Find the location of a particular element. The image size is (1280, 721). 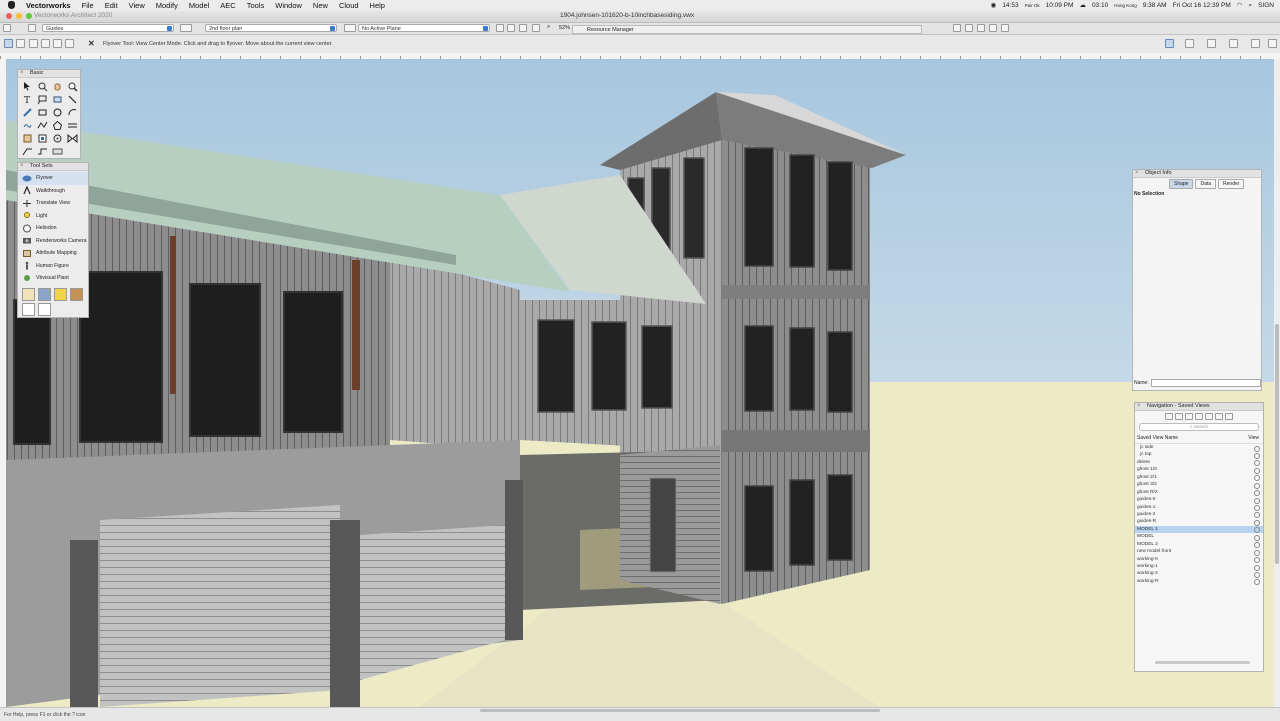

name-field is located at coordinates (1205, 383).